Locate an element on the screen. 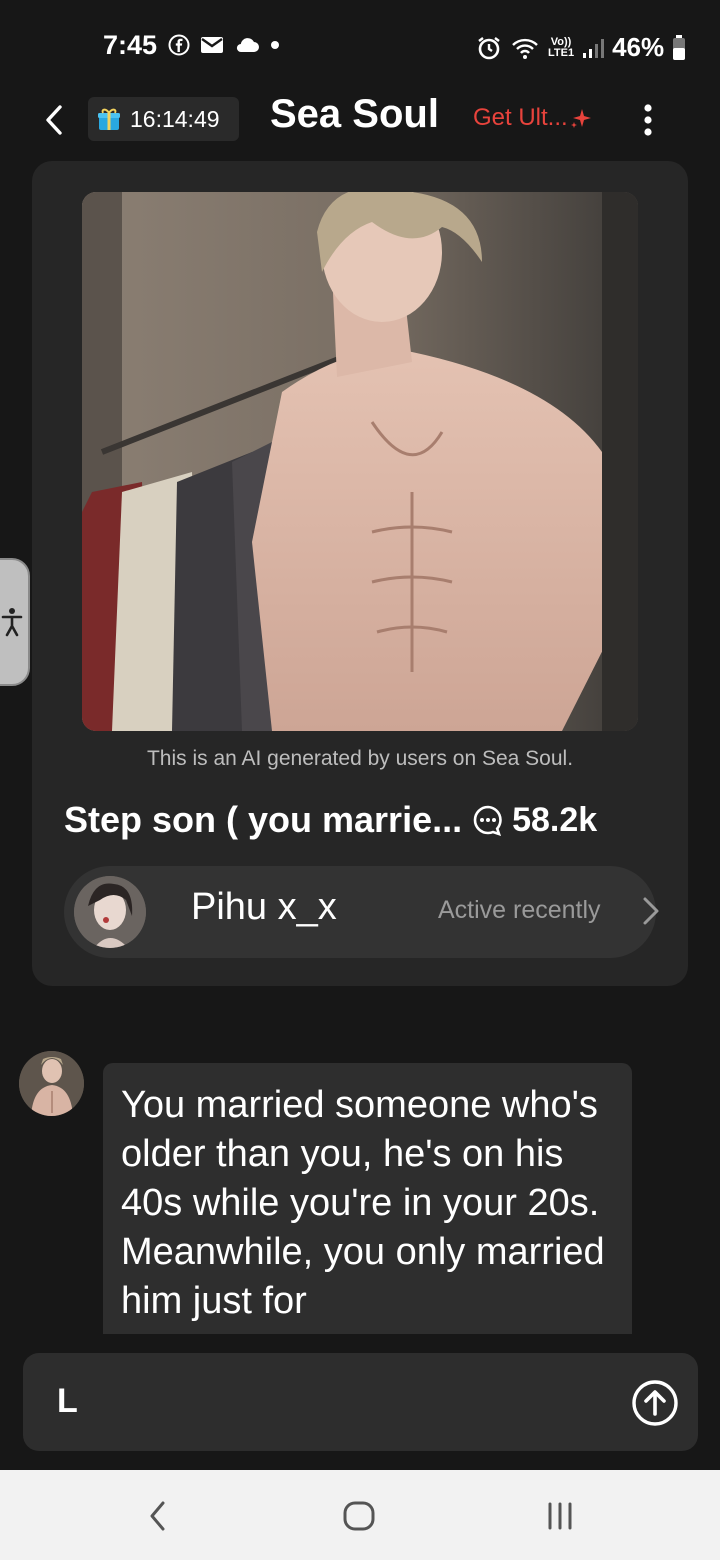 This screenshot has width=720, height=1560. nav-back-button is located at coordinates (158, 1516).